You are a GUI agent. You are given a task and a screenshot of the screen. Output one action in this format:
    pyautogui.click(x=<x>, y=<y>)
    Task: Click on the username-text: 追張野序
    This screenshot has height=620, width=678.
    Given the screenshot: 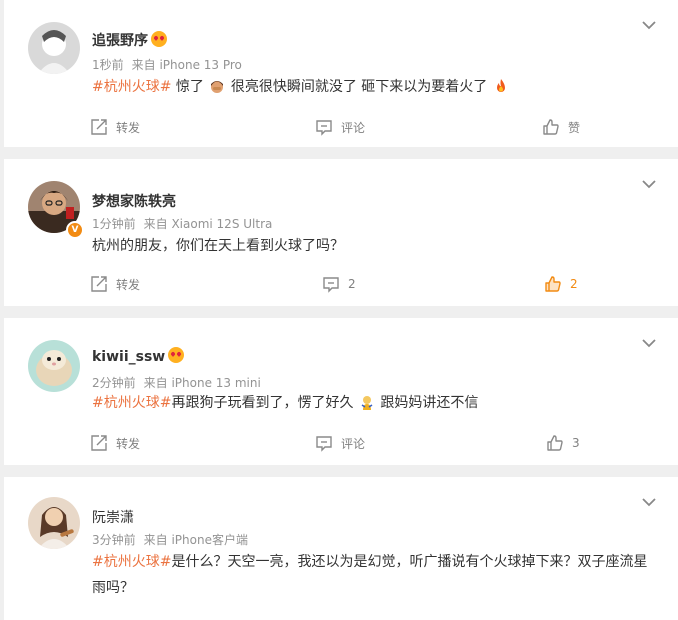 What is the action you would take?
    pyautogui.click(x=120, y=41)
    